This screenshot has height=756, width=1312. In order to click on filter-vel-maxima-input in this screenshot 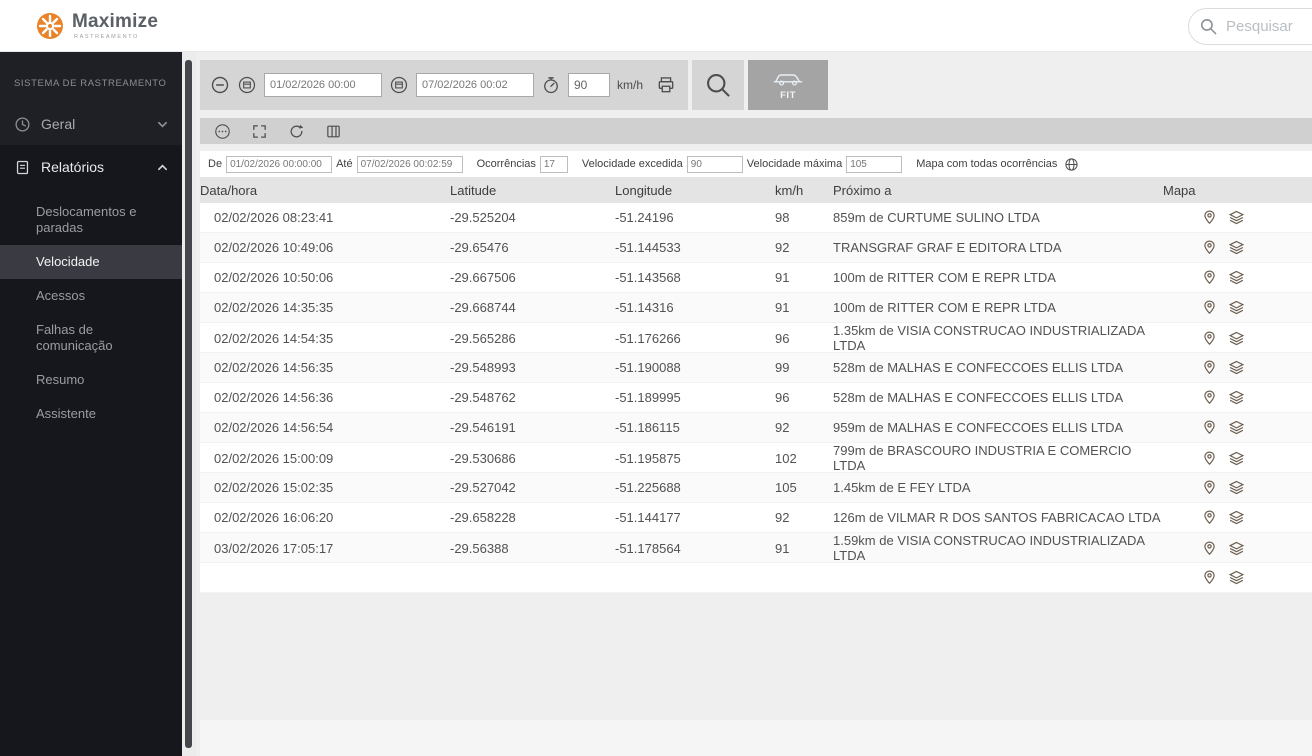, I will do `click(874, 164)`.